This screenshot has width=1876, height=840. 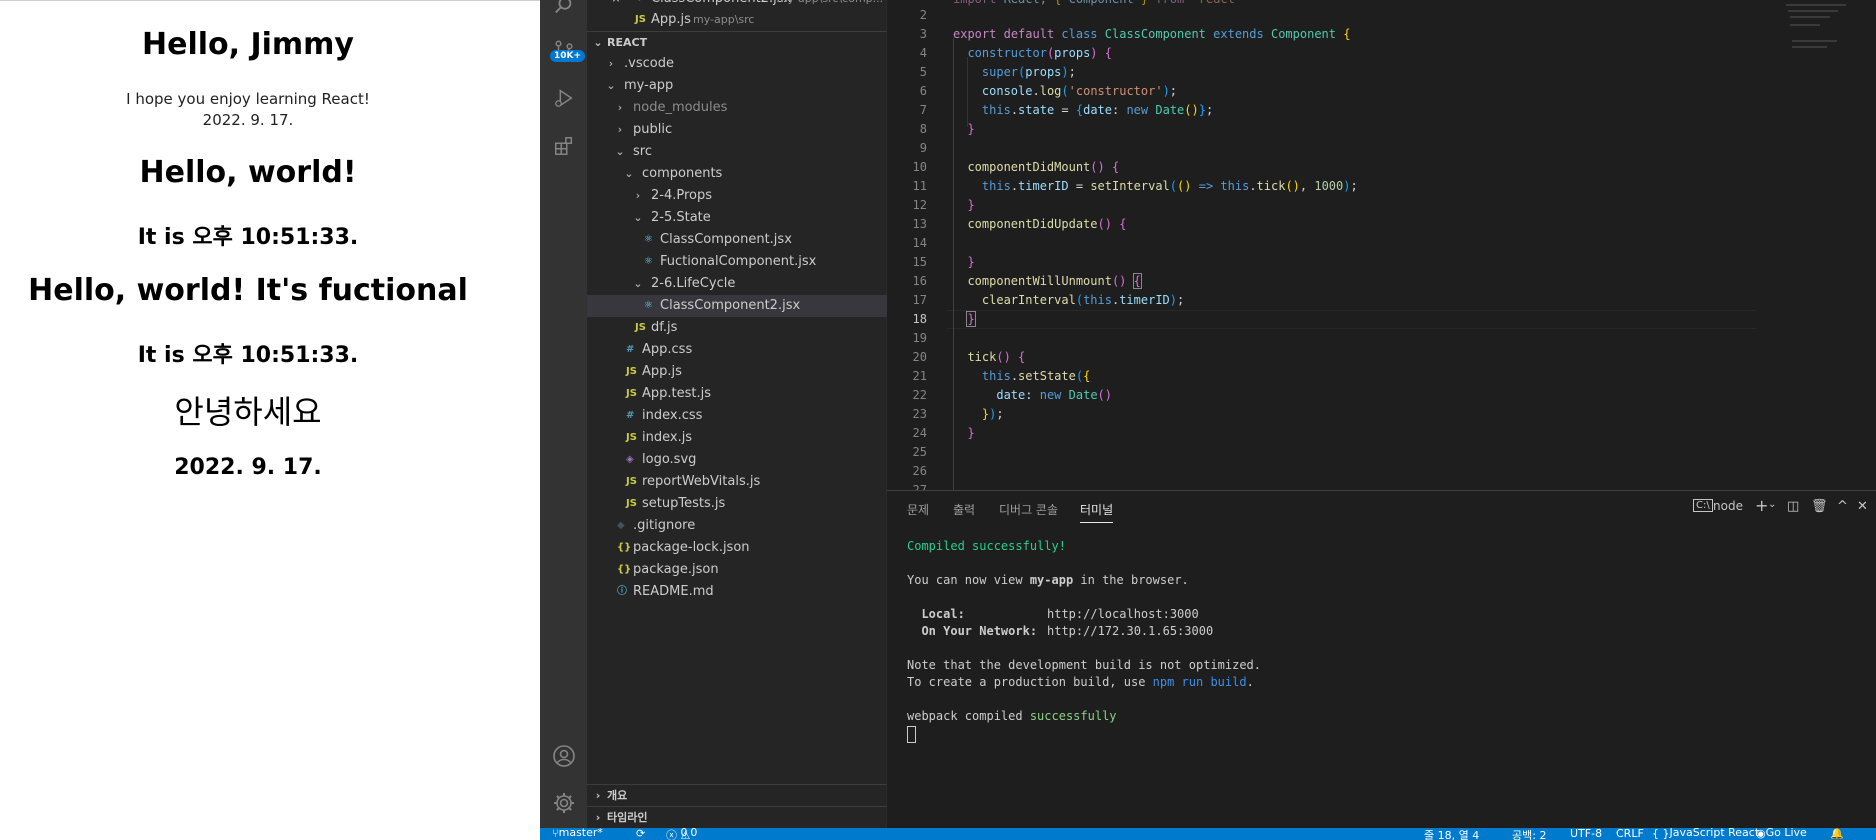 I want to click on settings-gear-icon, so click(x=563, y=803).